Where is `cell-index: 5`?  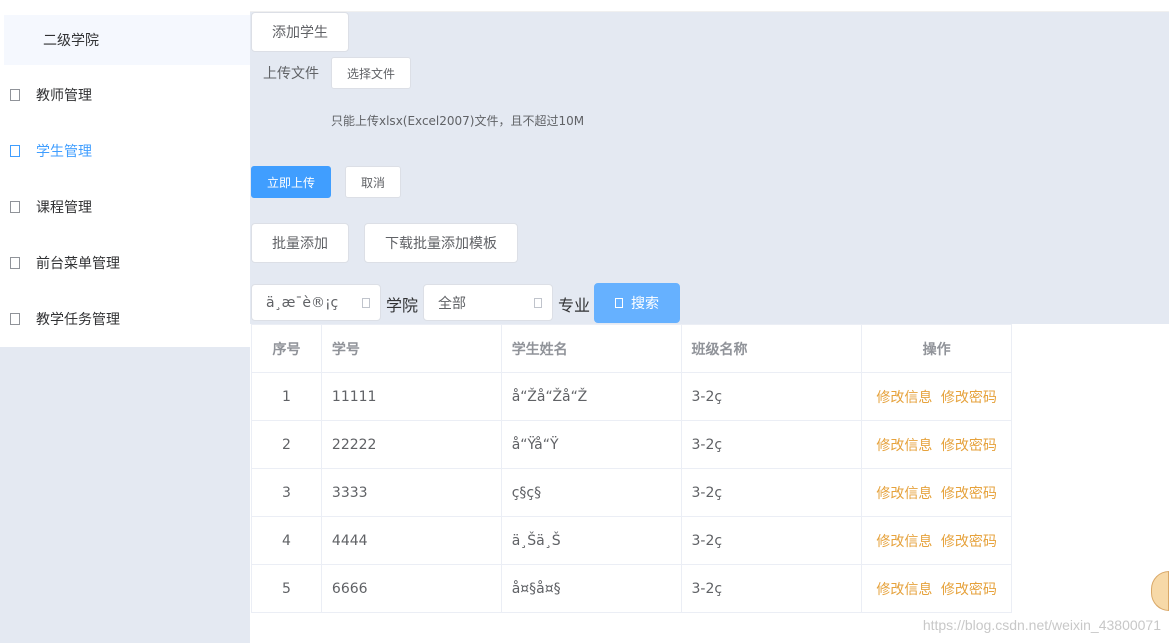 cell-index: 5 is located at coordinates (286, 588).